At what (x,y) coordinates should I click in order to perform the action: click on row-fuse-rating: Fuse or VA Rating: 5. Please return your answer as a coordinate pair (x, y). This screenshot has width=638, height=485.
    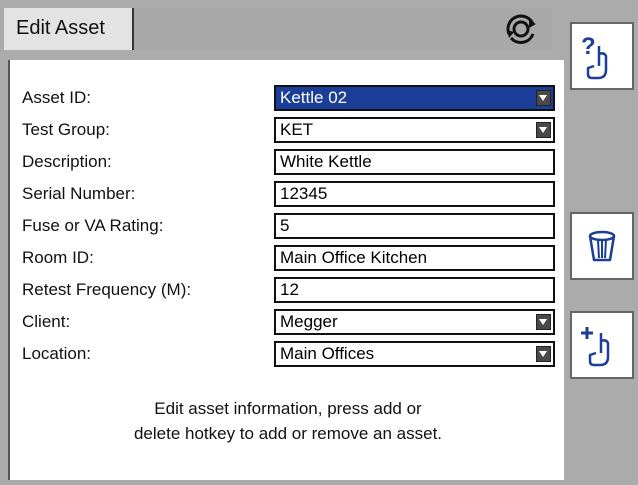
    Looking at the image, I should click on (288, 227).